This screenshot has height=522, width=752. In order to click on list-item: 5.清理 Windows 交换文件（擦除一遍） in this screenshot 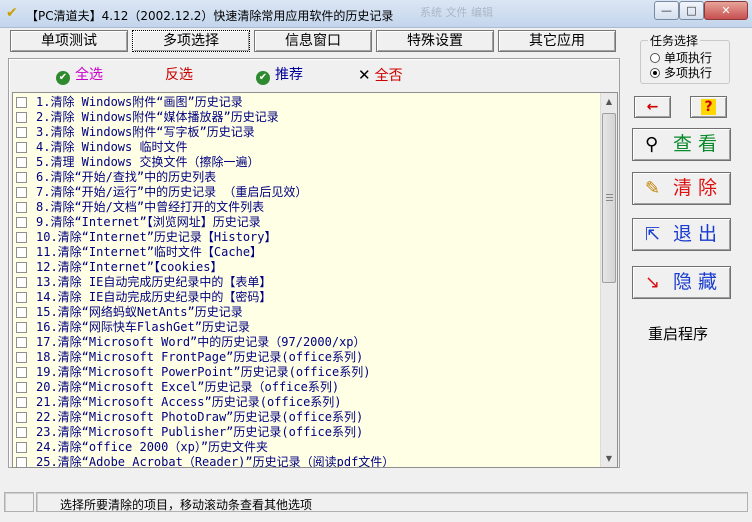, I will do `click(307, 162)`.